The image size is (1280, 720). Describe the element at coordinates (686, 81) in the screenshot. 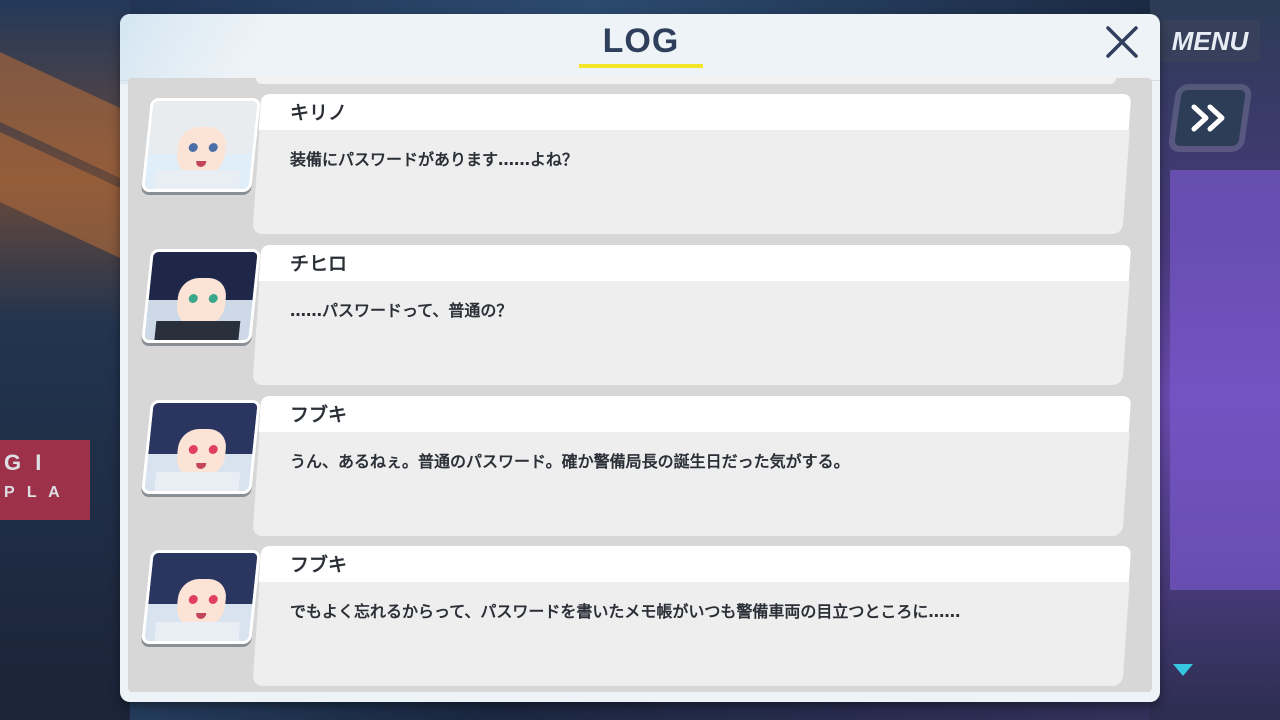

I see `previous-entry-edge` at that location.